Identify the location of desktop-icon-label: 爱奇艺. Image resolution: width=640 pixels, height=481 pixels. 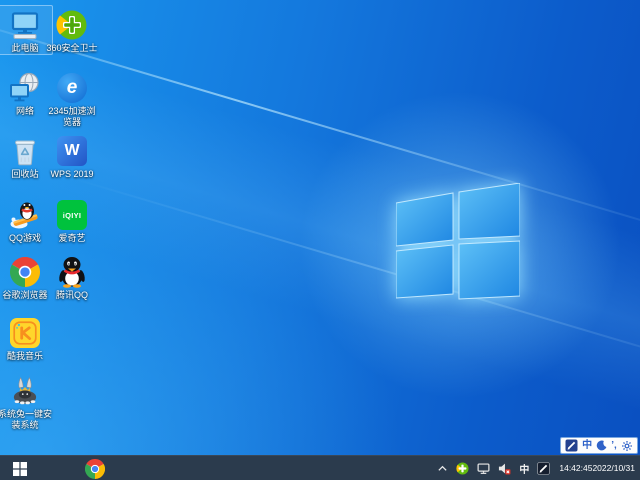
(71, 238).